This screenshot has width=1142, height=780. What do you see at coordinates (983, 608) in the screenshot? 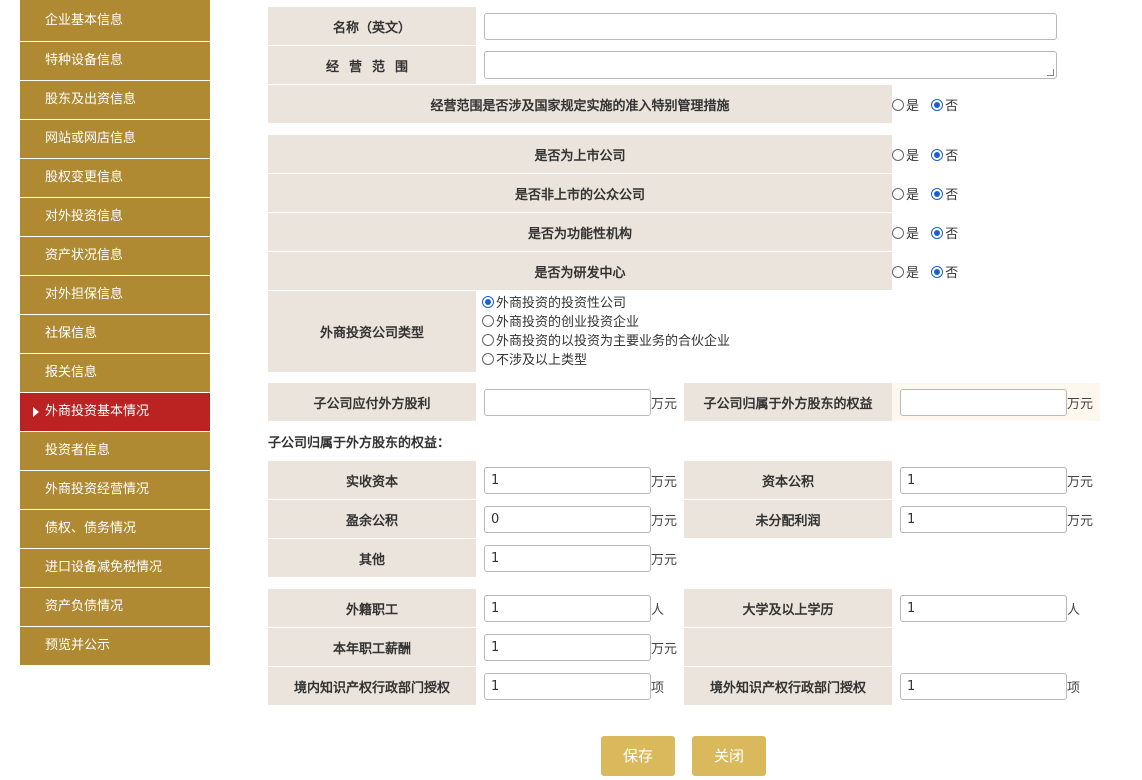
I see `college-staff-input` at bounding box center [983, 608].